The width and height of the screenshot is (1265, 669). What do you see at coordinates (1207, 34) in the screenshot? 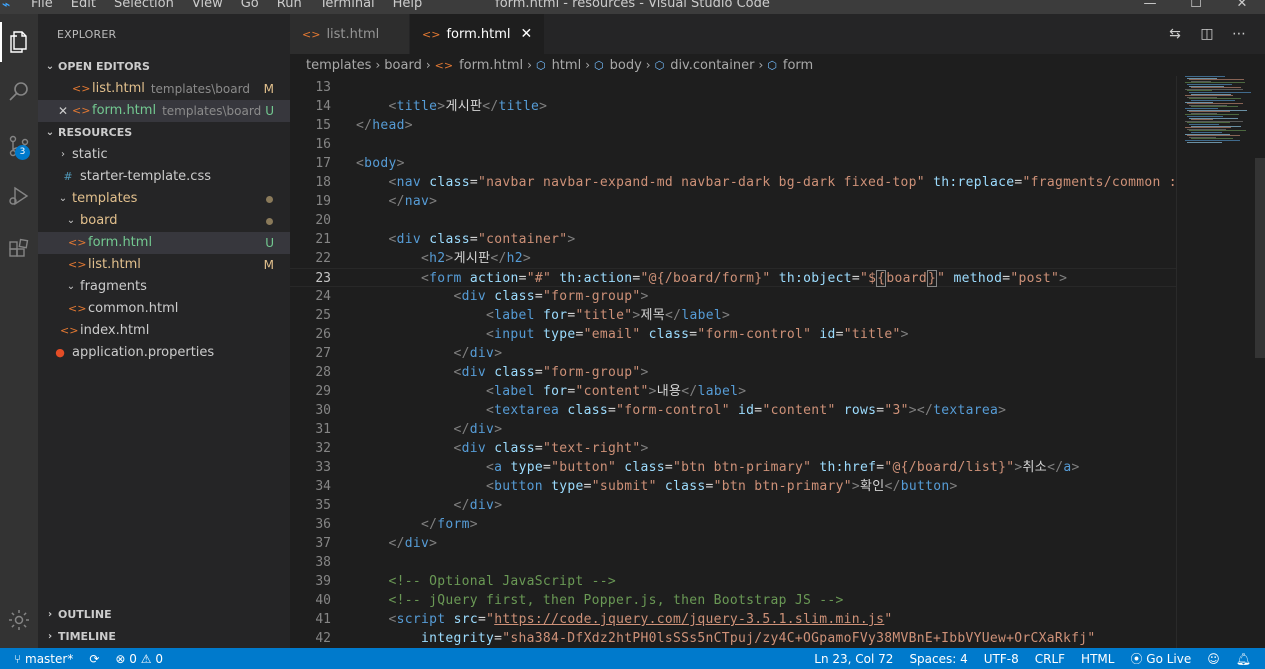
I see `split-editor-icon: ◫` at bounding box center [1207, 34].